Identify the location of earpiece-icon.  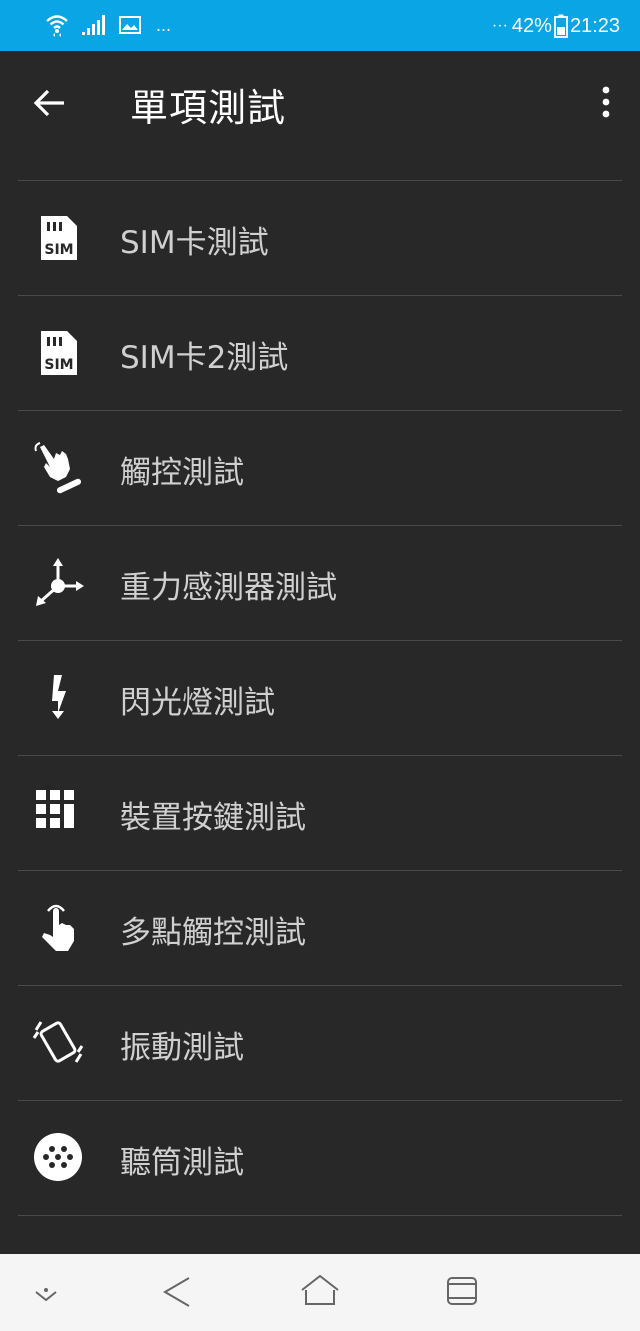
(59, 1158).